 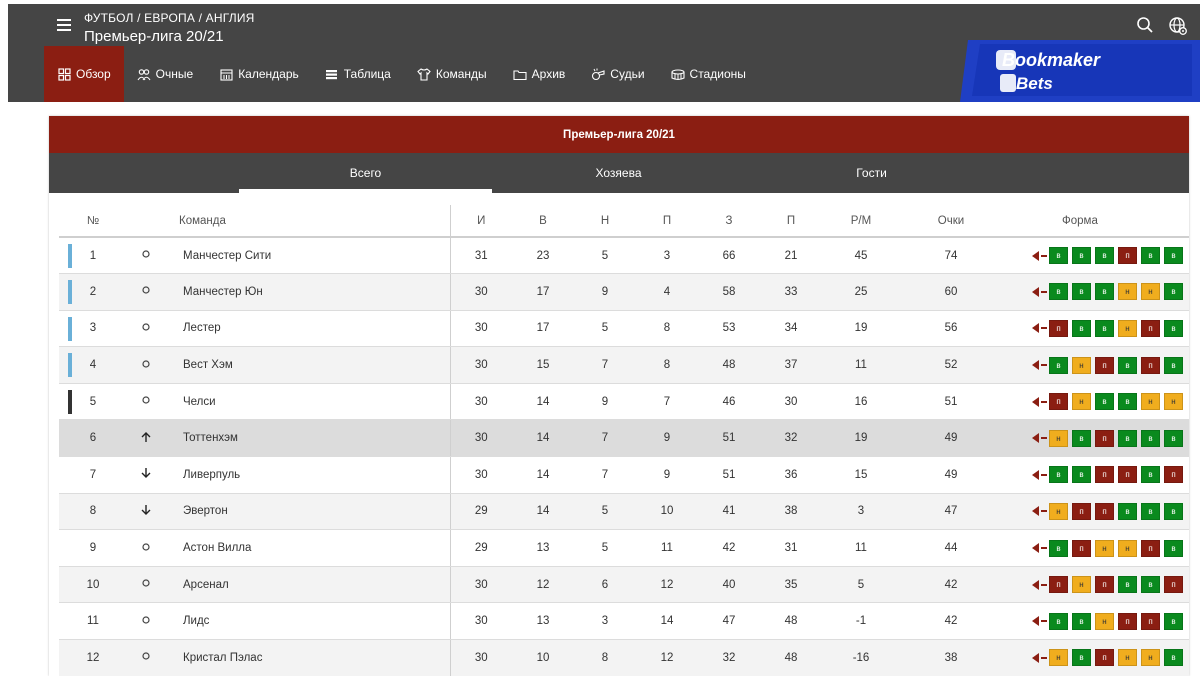 I want to click on header-goals-against: П, so click(x=791, y=221).